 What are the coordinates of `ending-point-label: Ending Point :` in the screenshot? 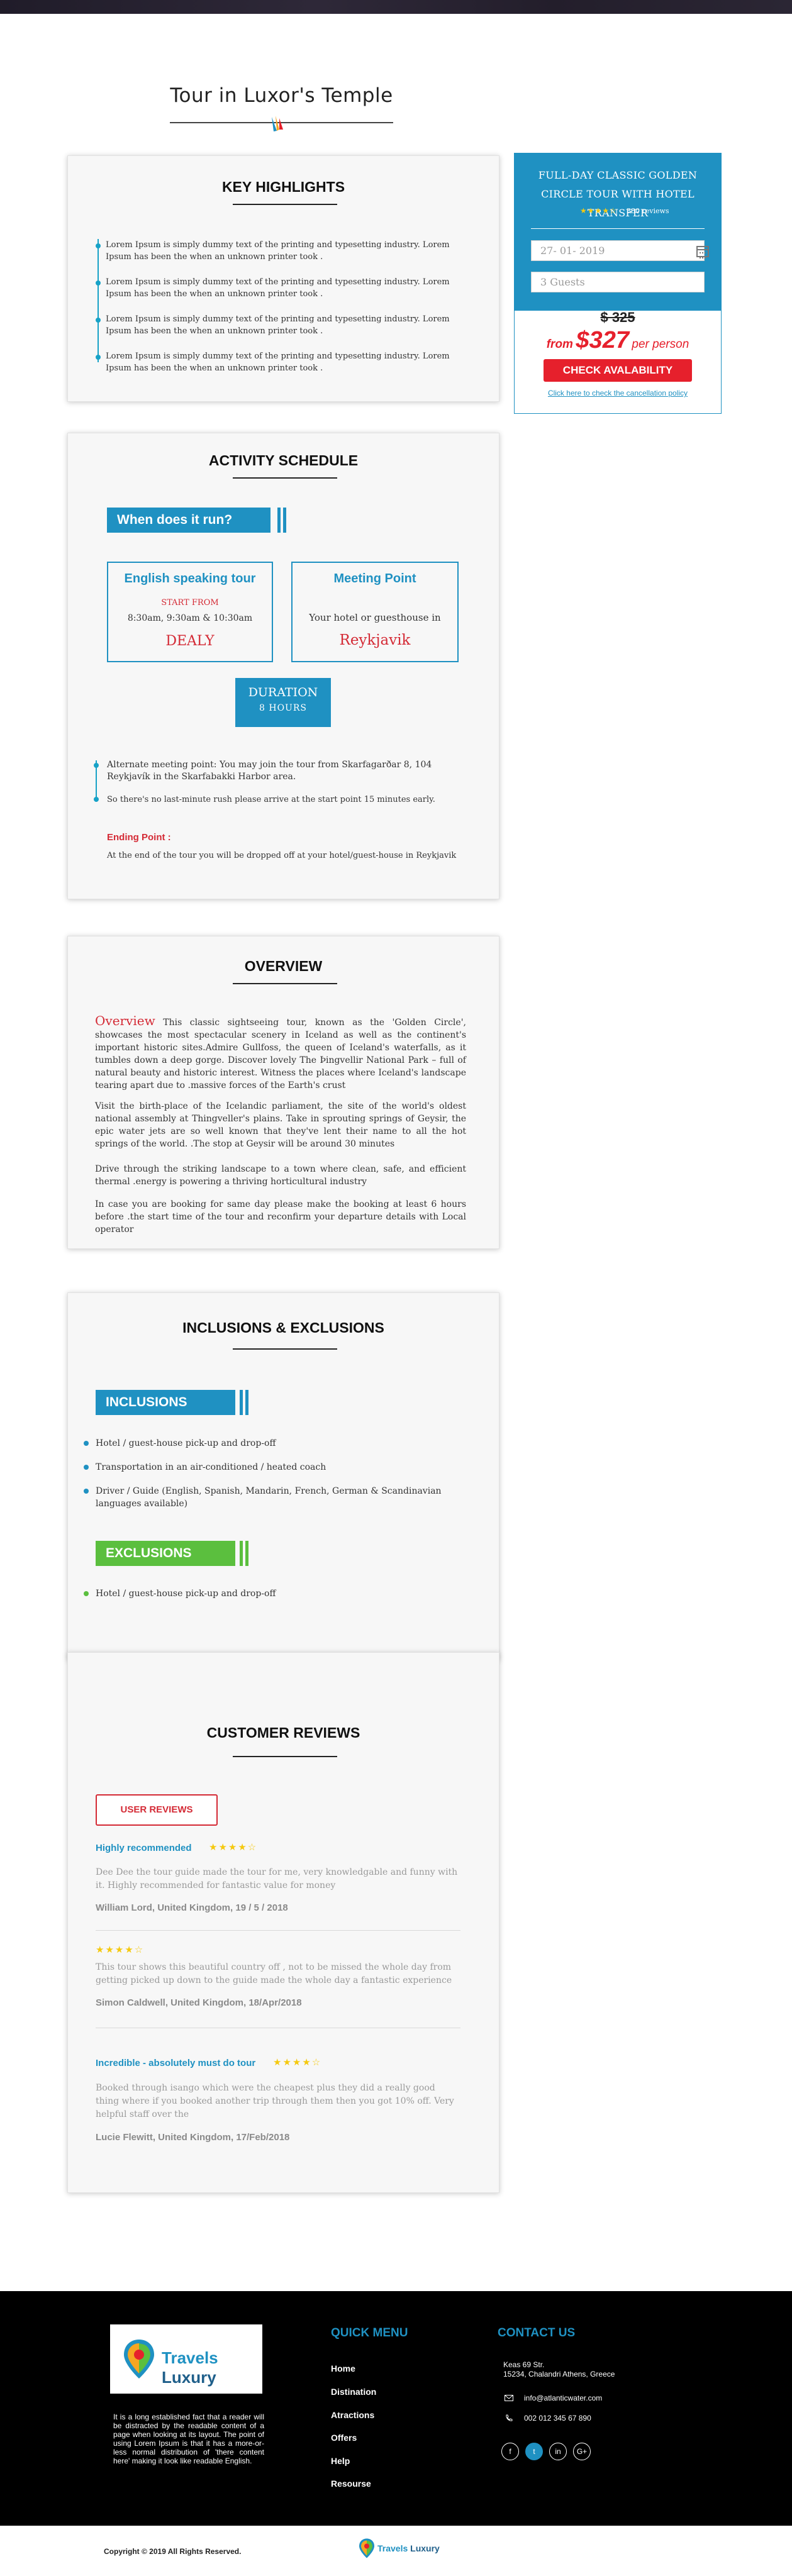 It's located at (139, 837).